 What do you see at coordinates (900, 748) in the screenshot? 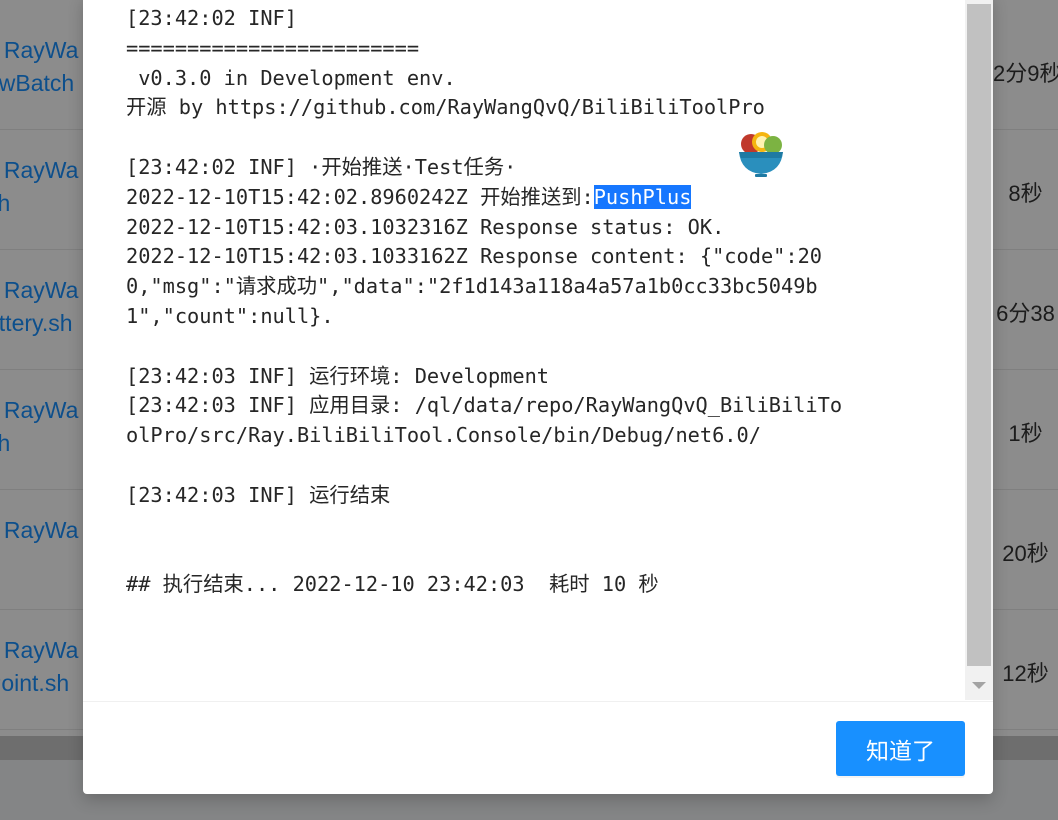
I see `ok-button: 知道了` at bounding box center [900, 748].